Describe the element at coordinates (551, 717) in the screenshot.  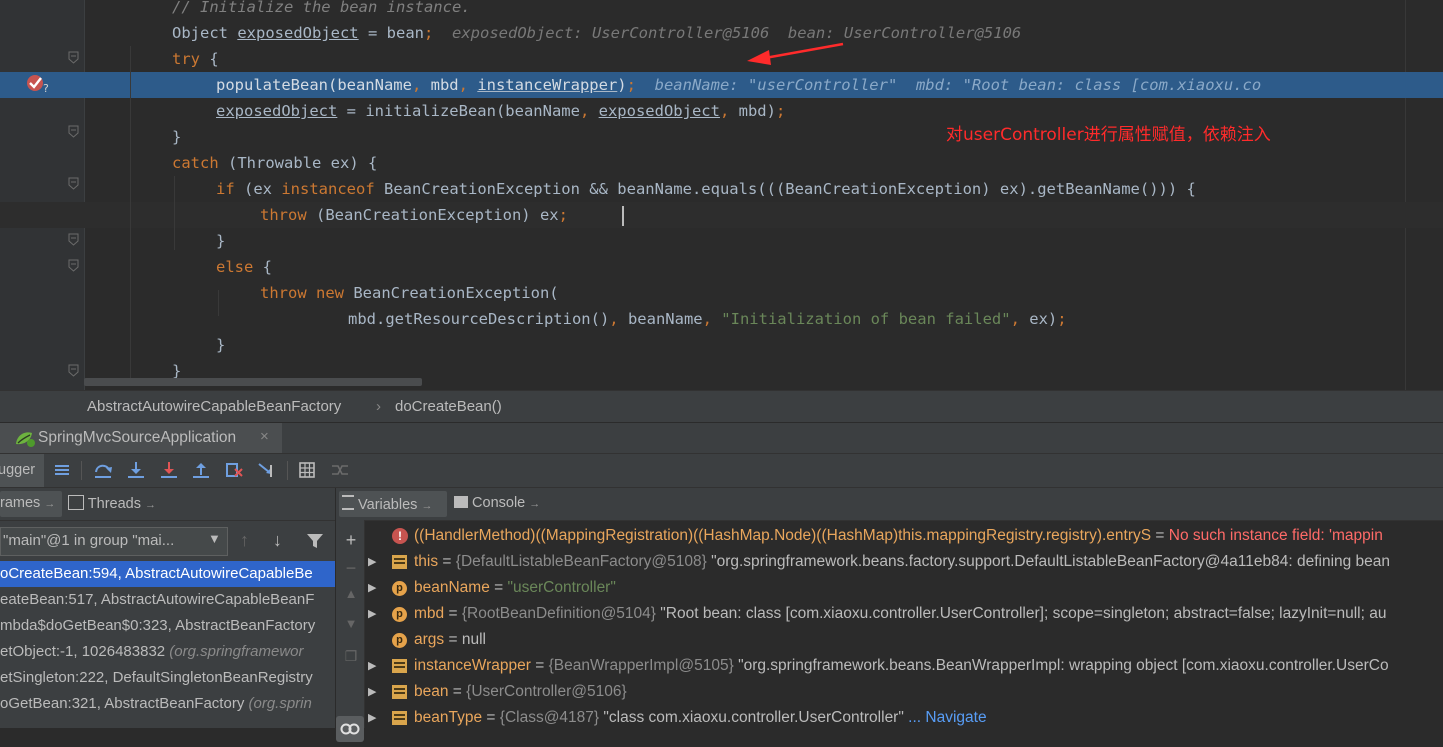
I see `variable-type: {Class@4187}` at that location.